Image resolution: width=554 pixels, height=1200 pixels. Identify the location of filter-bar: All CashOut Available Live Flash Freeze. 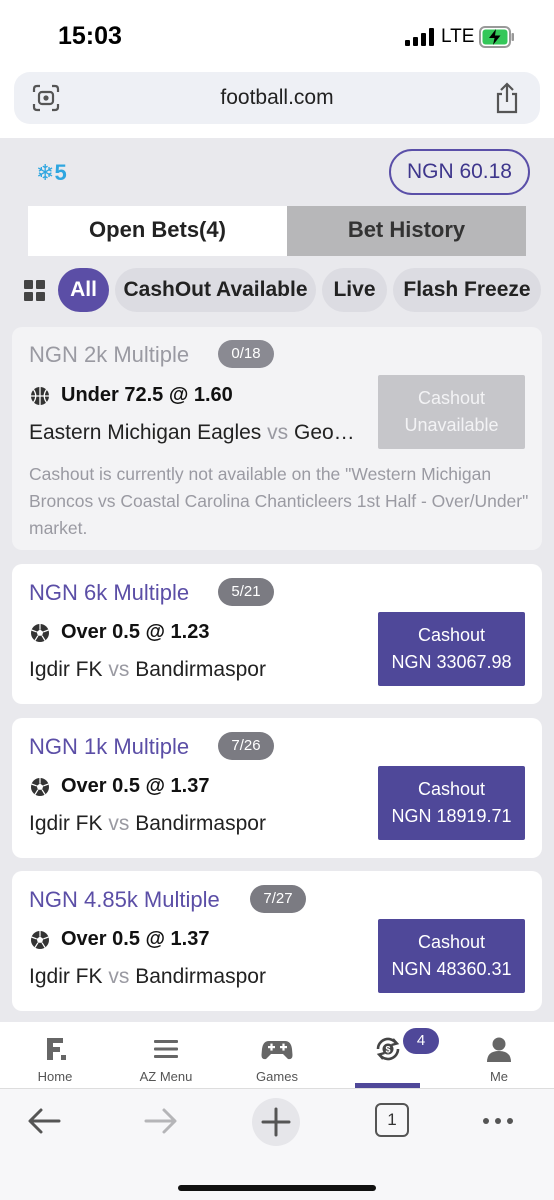
(277, 290).